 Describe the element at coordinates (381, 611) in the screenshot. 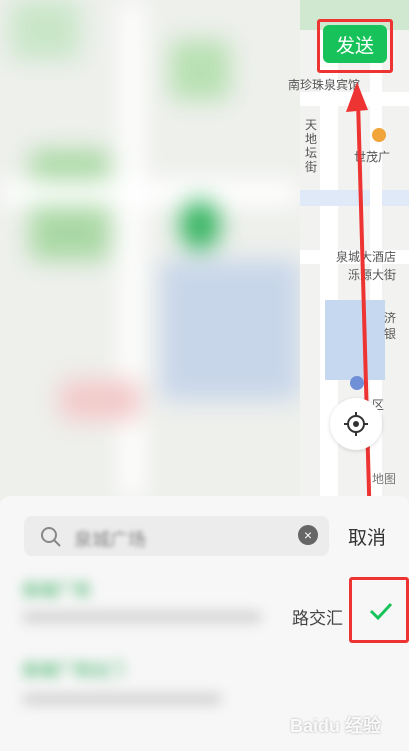

I see `checkmark-icon` at that location.